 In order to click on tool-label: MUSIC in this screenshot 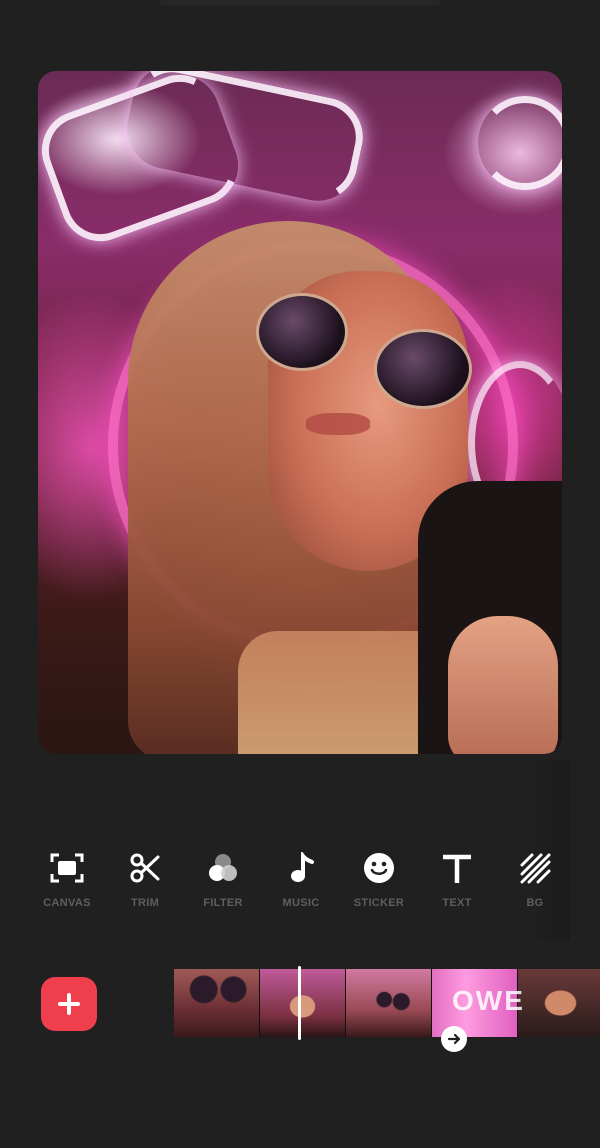, I will do `click(301, 903)`.